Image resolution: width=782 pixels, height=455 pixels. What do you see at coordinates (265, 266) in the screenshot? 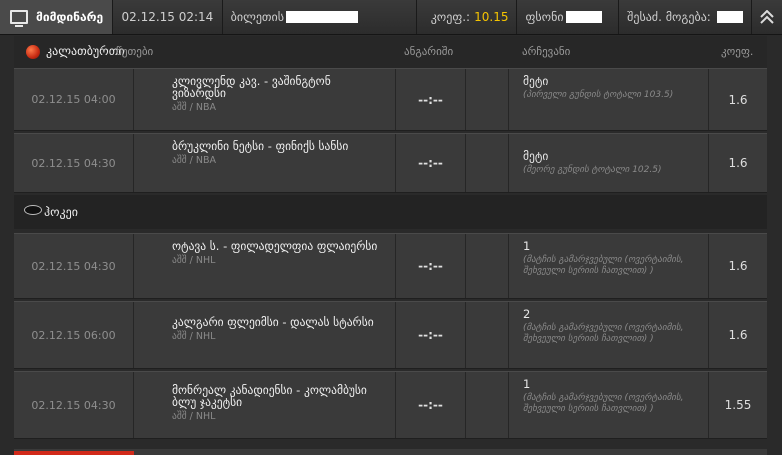
I see `event-cell: ოტავა ს. - ფილადელფია ფლაიერსი აშშ / NHL` at bounding box center [265, 266].